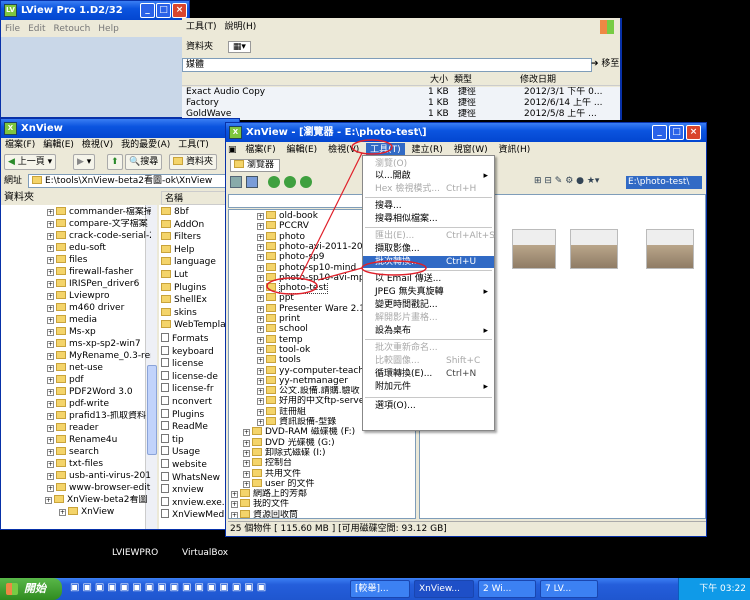  Describe the element at coordinates (387, 65) in the screenshot. I see `explorer-address-bar: 媒體` at that location.